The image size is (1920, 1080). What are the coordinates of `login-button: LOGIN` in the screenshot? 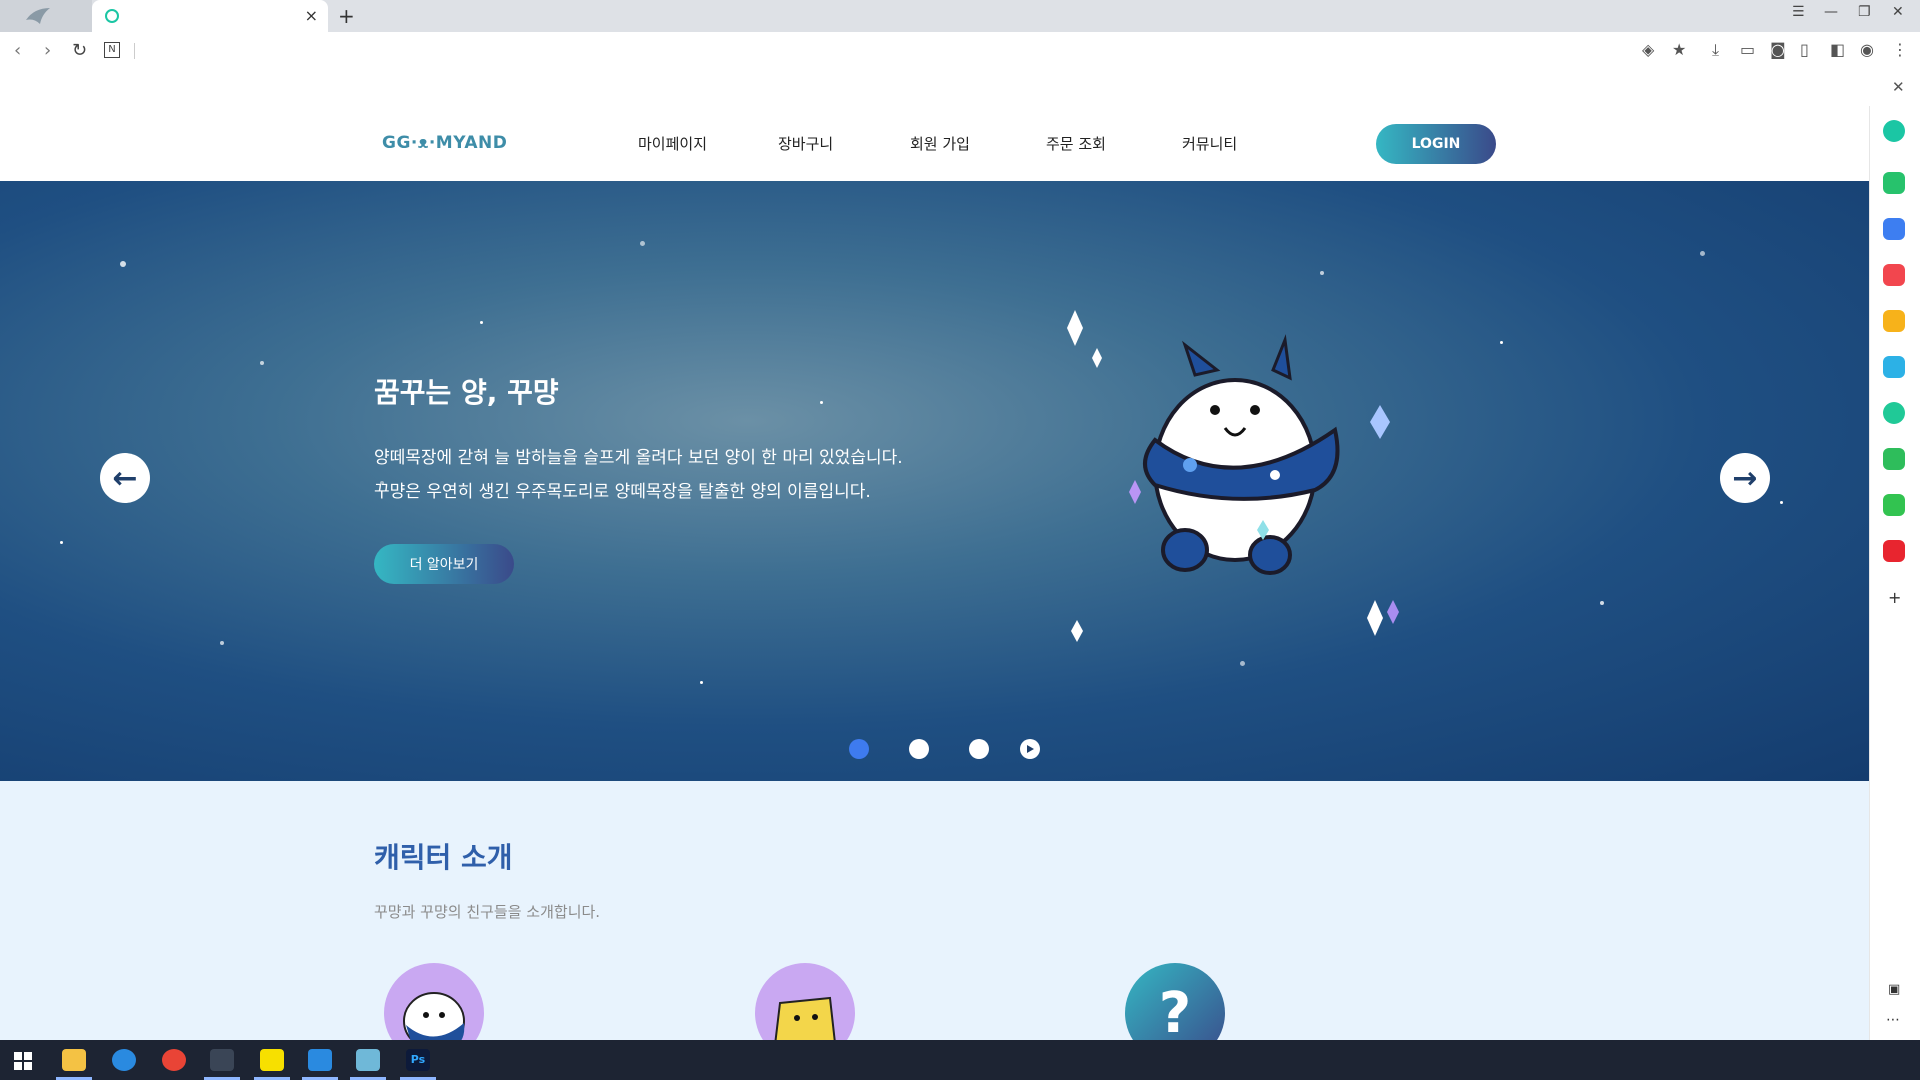 It's located at (1436, 144).